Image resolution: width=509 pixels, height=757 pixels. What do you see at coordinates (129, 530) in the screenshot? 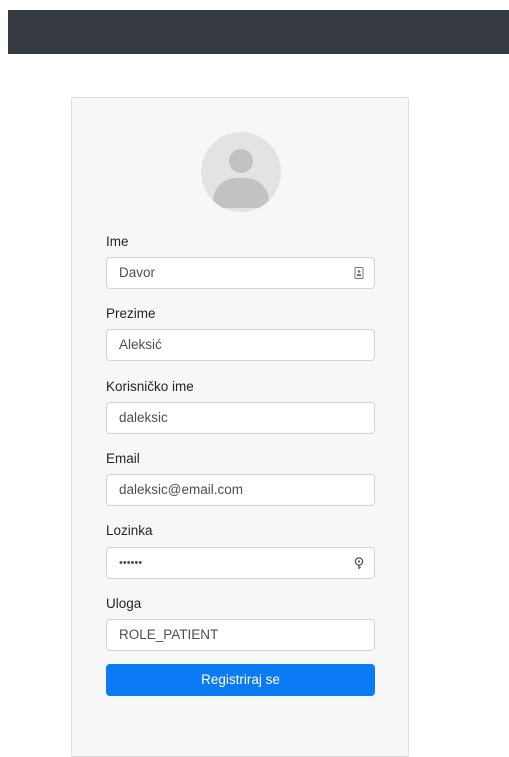
I see `password-label: Lozinka` at bounding box center [129, 530].